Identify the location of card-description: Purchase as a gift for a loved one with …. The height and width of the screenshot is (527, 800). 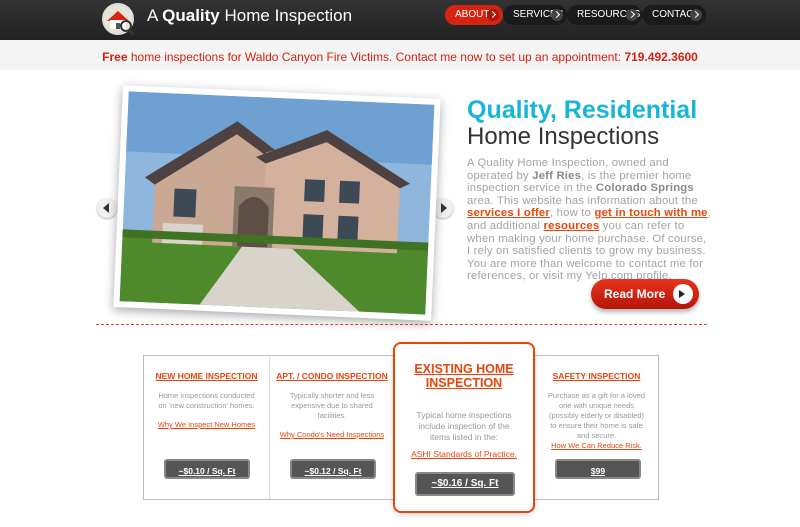
(596, 415).